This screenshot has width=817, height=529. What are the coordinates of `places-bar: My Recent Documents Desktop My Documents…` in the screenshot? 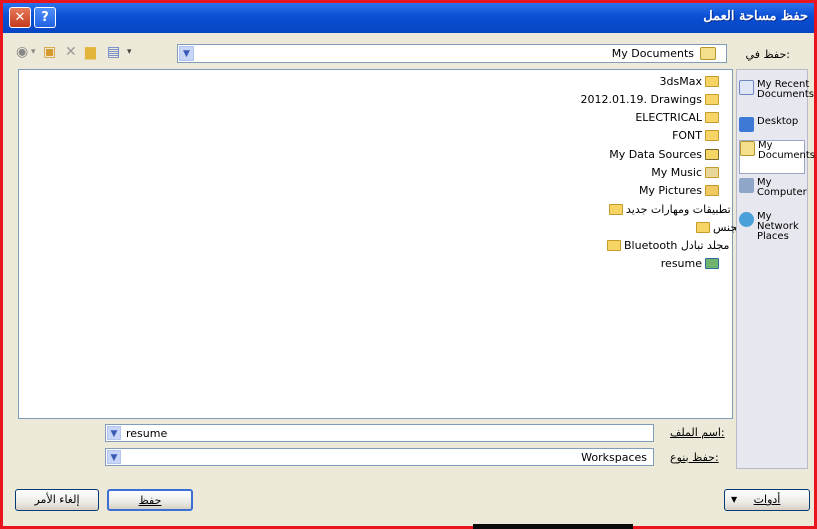 It's located at (775, 269).